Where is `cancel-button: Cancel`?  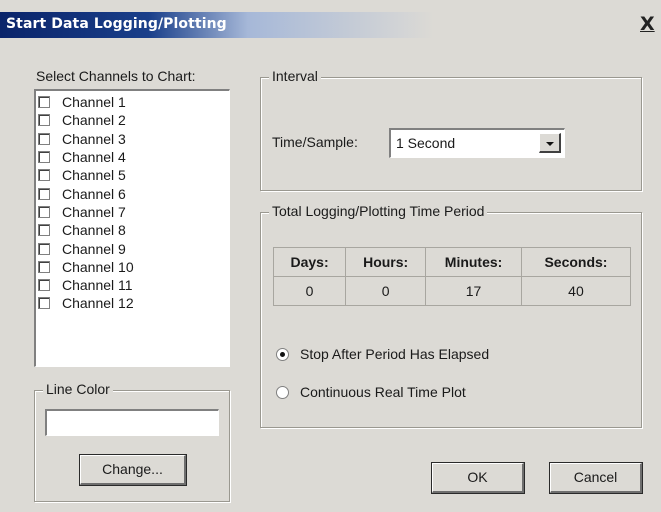 cancel-button: Cancel is located at coordinates (596, 478).